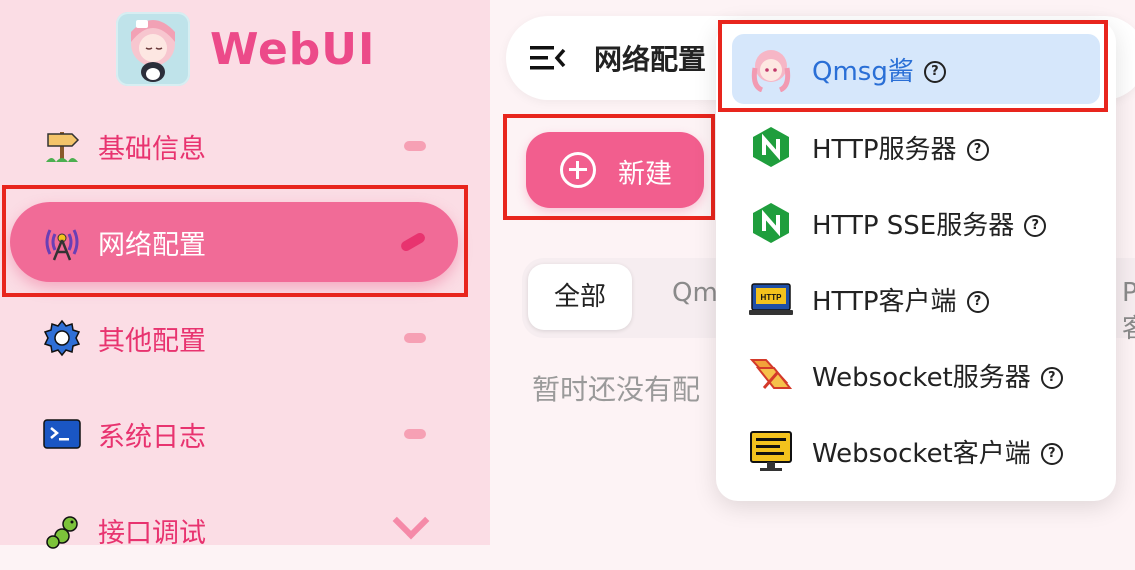 The width and height of the screenshot is (1135, 570). Describe the element at coordinates (879, 69) in the screenshot. I see `dropdown-item-label: Qmsg酱?` at that location.